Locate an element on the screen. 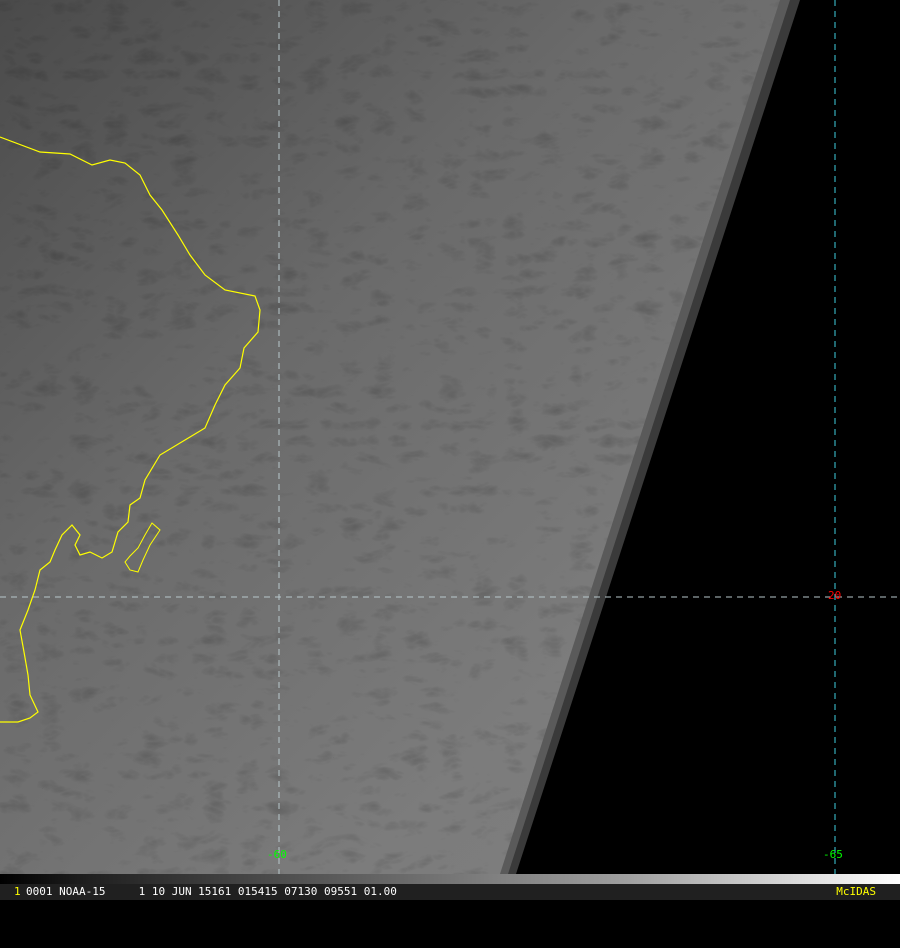  mcidas-label: McIDAS is located at coordinates (856, 891).